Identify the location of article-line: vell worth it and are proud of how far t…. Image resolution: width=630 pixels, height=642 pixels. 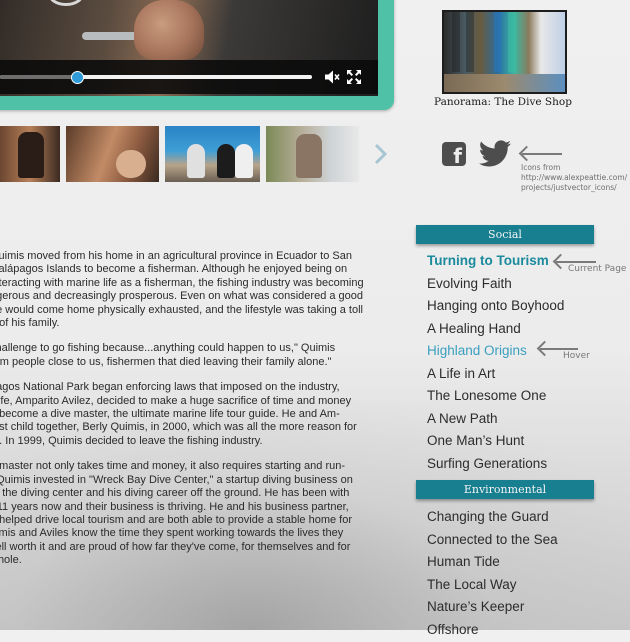
(191, 547).